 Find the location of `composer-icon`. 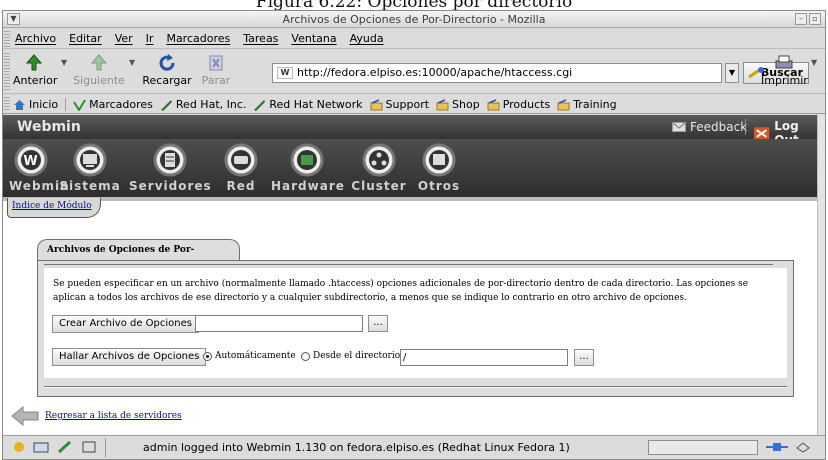

composer-icon is located at coordinates (65, 447).